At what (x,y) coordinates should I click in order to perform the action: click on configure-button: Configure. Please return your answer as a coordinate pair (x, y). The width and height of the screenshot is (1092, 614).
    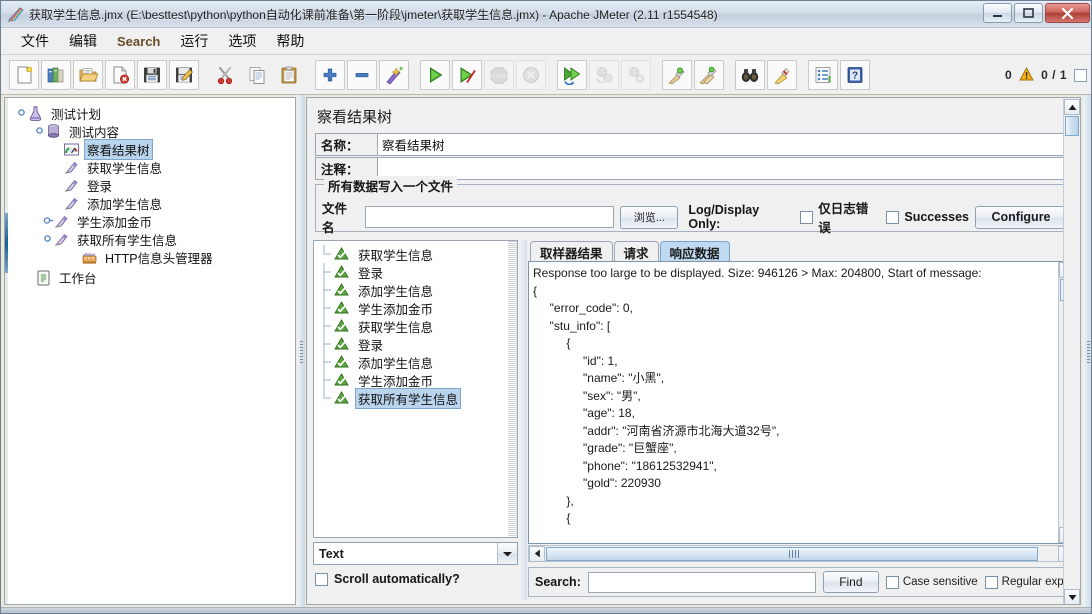
    Looking at the image, I should click on (1021, 217).